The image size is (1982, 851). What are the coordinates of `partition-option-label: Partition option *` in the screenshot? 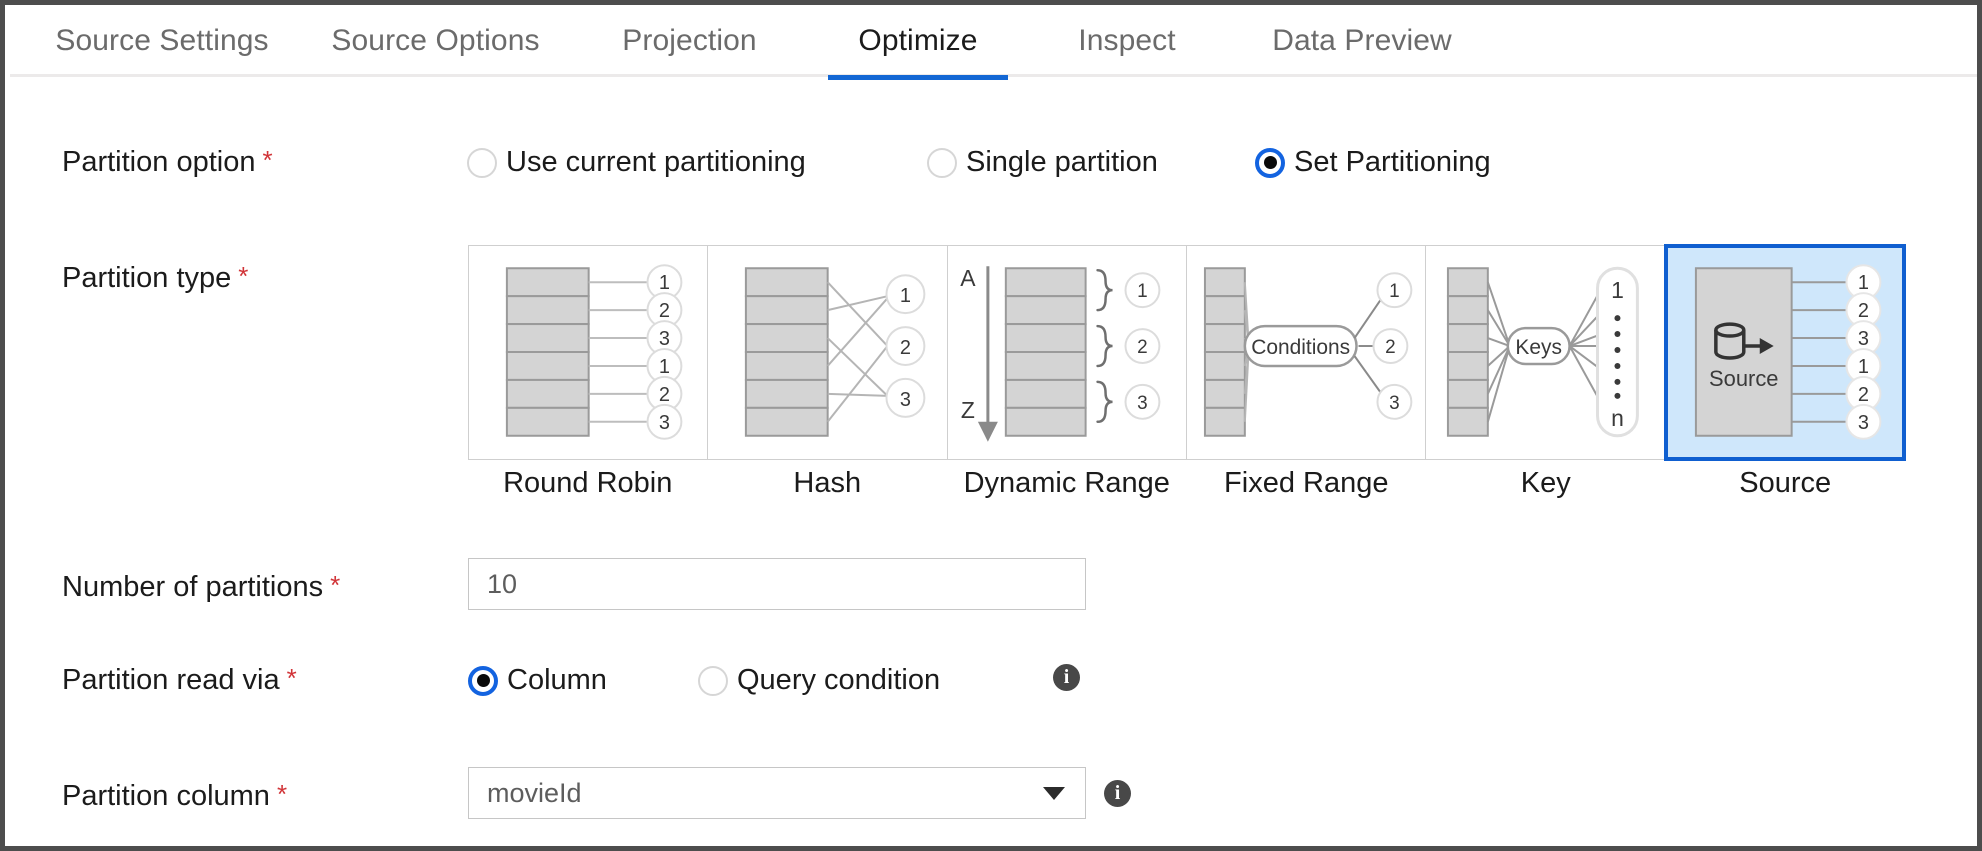 It's located at (167, 162).